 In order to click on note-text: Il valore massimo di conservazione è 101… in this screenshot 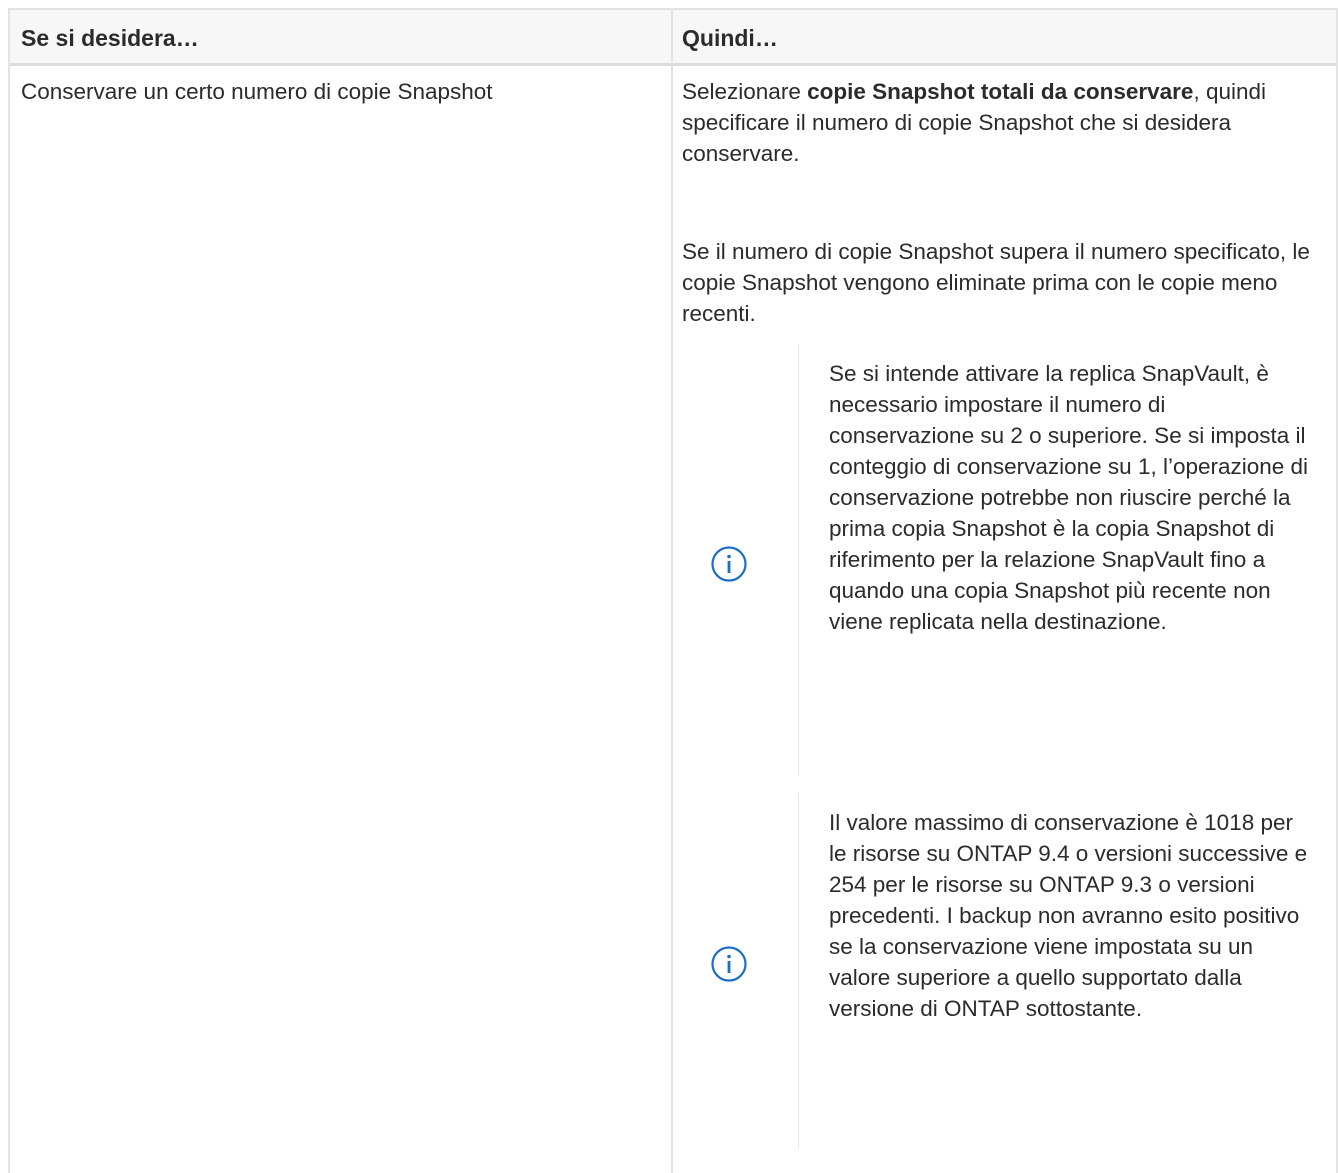, I will do `click(1068, 915)`.